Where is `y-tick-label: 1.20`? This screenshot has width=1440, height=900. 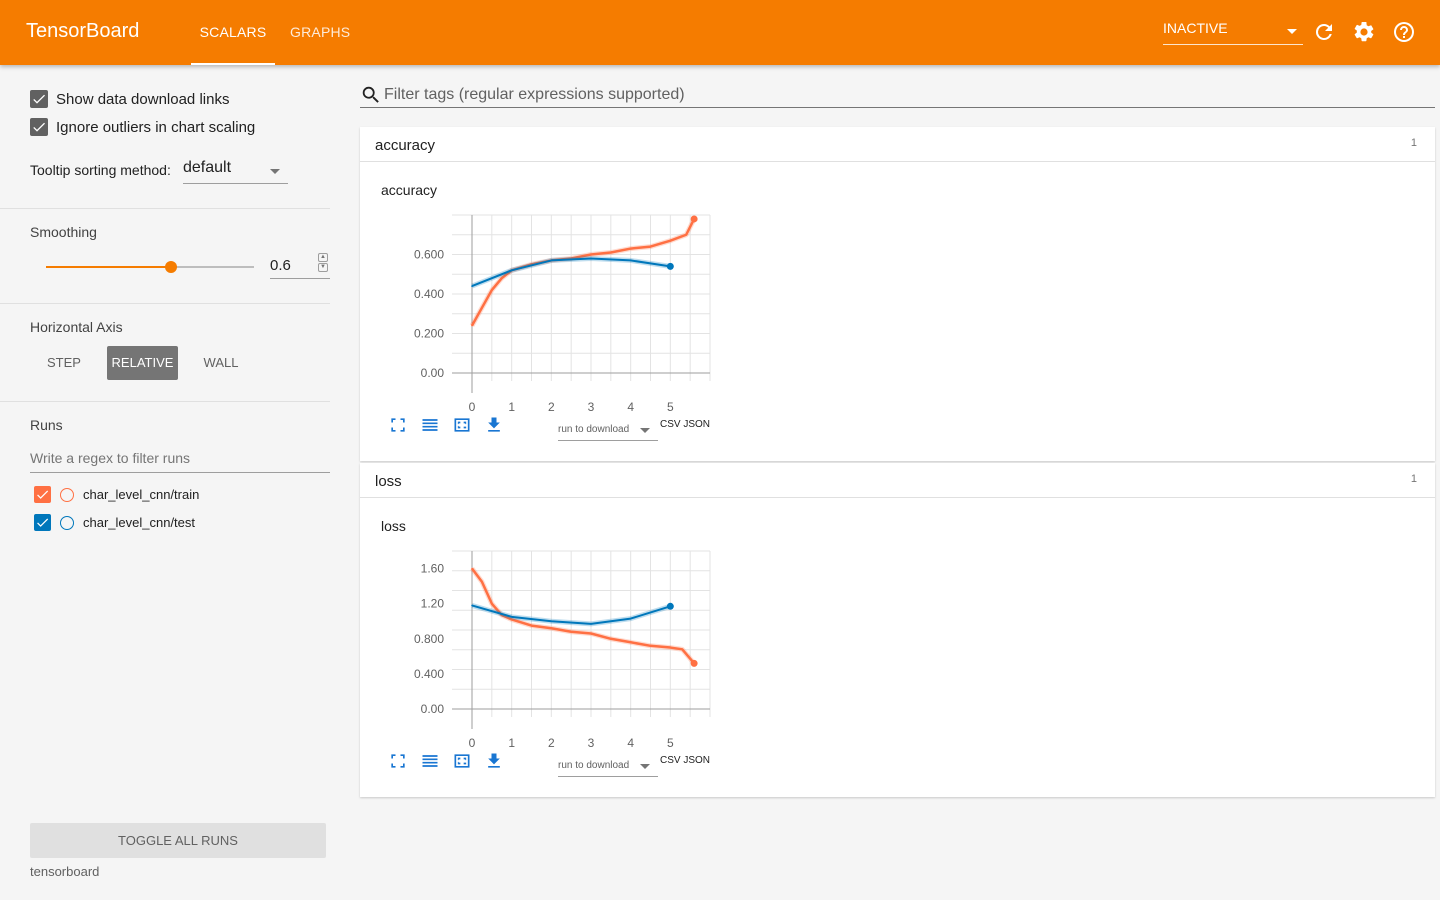 y-tick-label: 1.20 is located at coordinates (433, 604).